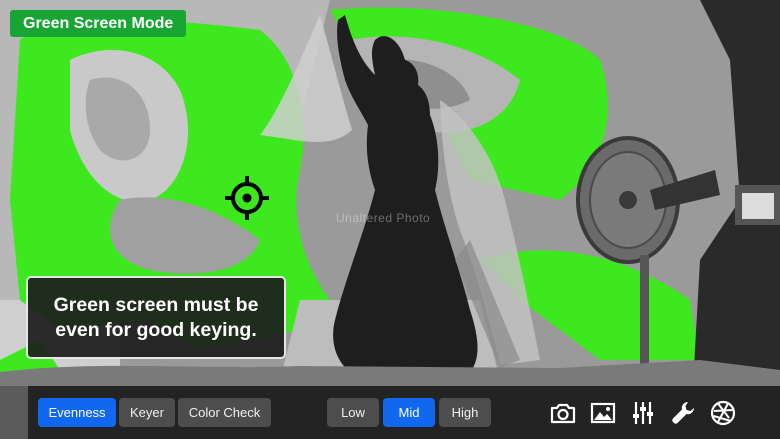  What do you see at coordinates (603, 413) in the screenshot?
I see `image-icon` at bounding box center [603, 413].